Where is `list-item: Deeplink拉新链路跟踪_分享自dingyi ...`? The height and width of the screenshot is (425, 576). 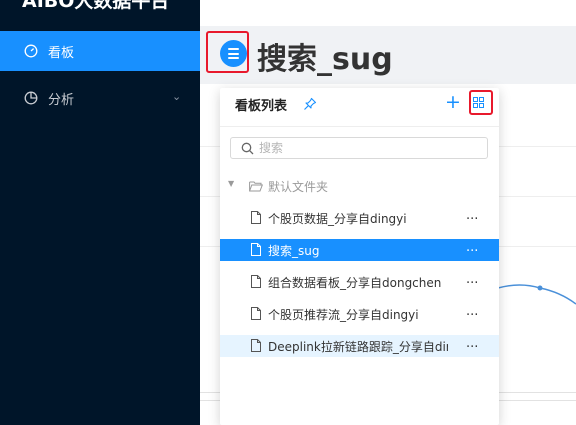
list-item: Deeplink拉新链路跟踪_分享自dingyi ... is located at coordinates (359, 346).